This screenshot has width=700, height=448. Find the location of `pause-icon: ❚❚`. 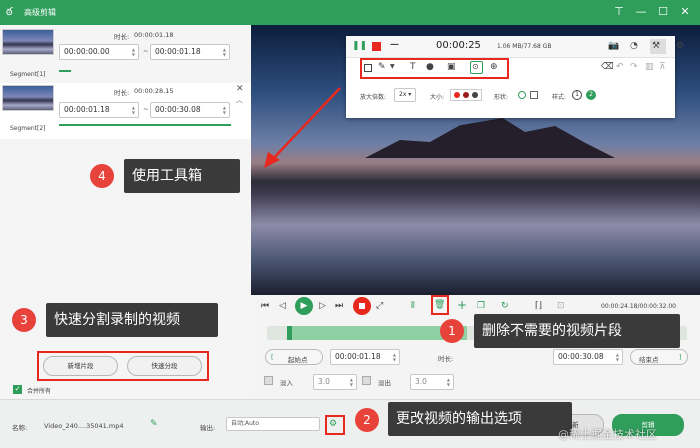

pause-icon: ❚❚ is located at coordinates (359, 46).